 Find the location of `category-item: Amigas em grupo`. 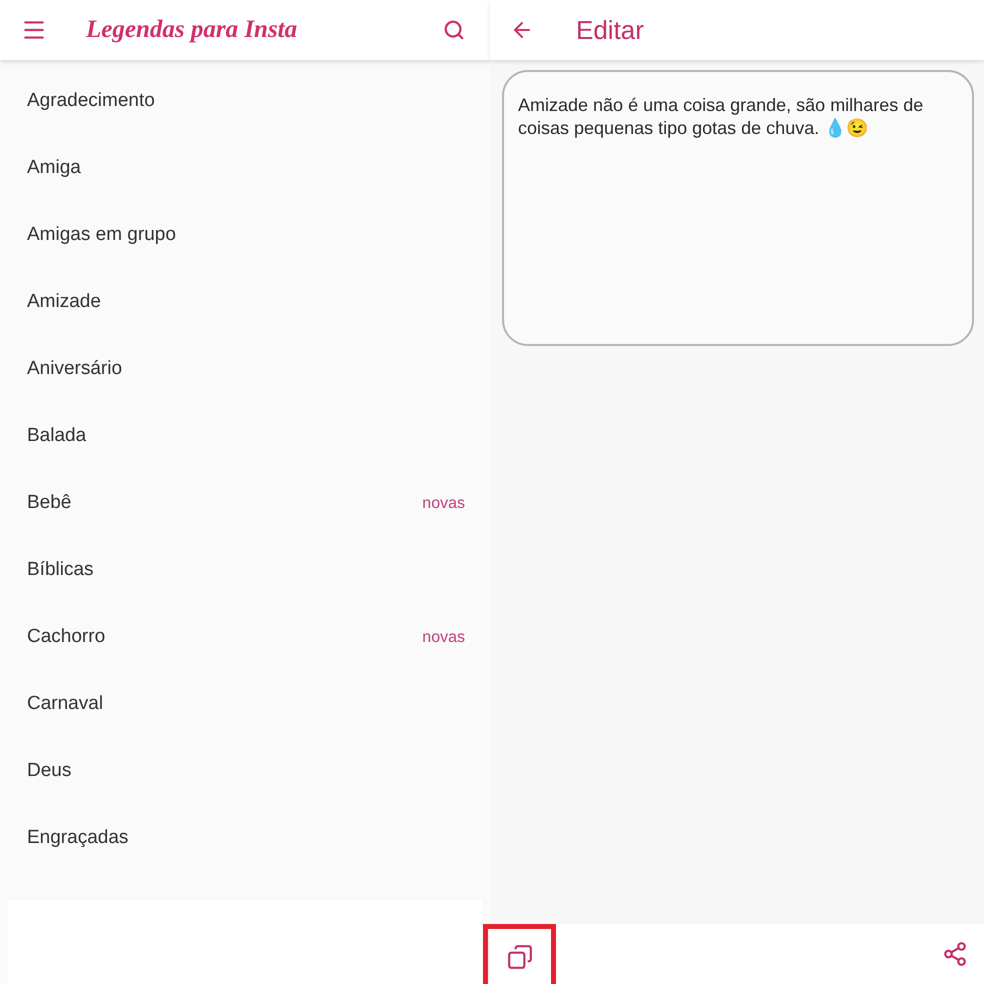

category-item: Amigas em grupo is located at coordinates (245, 235).